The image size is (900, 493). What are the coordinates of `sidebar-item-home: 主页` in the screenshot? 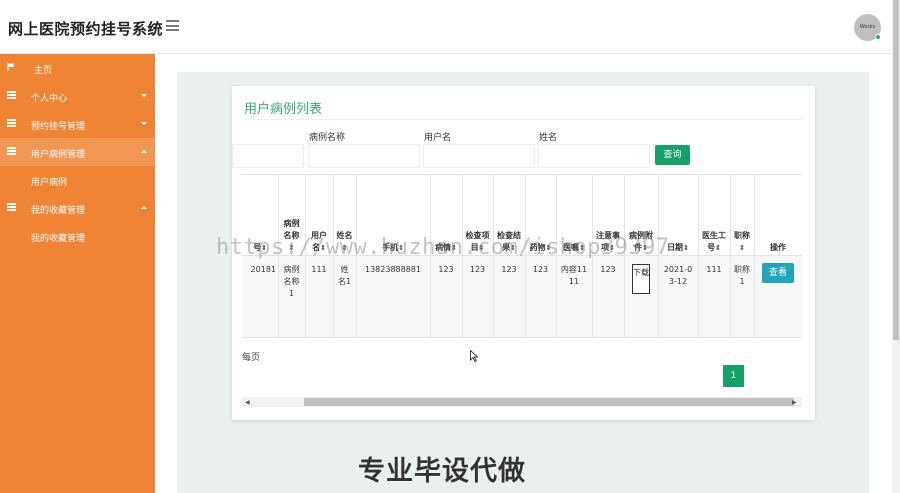 It's located at (77, 68).